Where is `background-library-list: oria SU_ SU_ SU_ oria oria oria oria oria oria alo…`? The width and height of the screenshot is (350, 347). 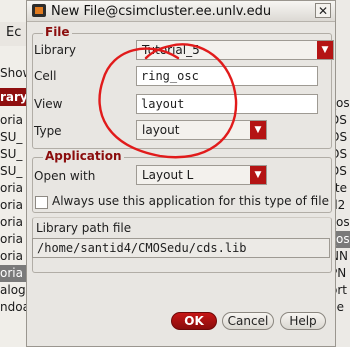 background-library-list: oria SU_ SU_ SU_ oria oria oria oria oria oria alo… is located at coordinates (14, 214).